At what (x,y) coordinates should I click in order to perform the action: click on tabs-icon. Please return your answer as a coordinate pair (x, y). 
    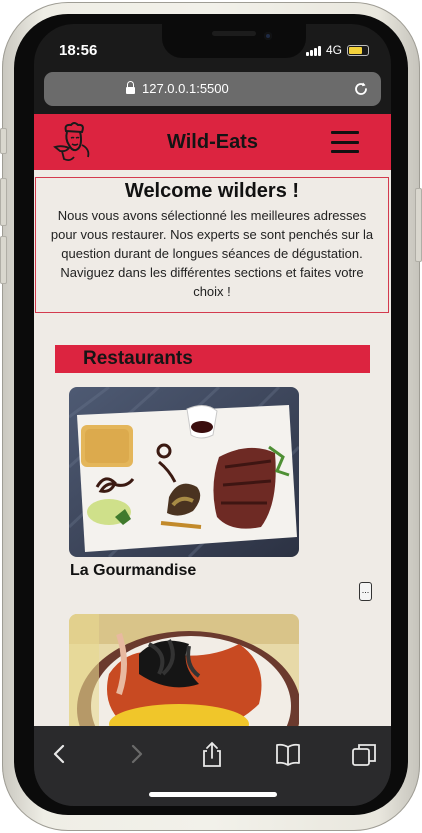
    Looking at the image, I should click on (364, 754).